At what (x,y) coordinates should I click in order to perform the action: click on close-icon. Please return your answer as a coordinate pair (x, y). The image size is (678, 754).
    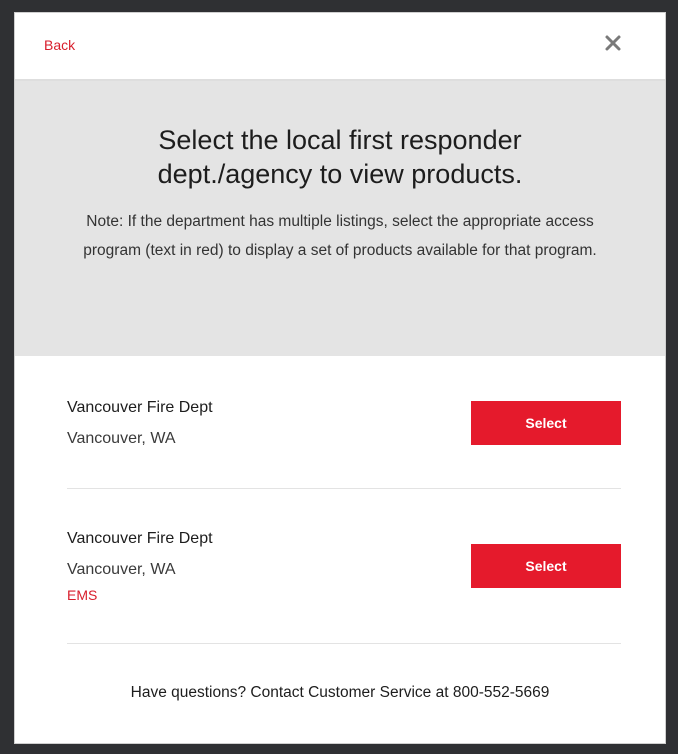
    Looking at the image, I should click on (613, 43).